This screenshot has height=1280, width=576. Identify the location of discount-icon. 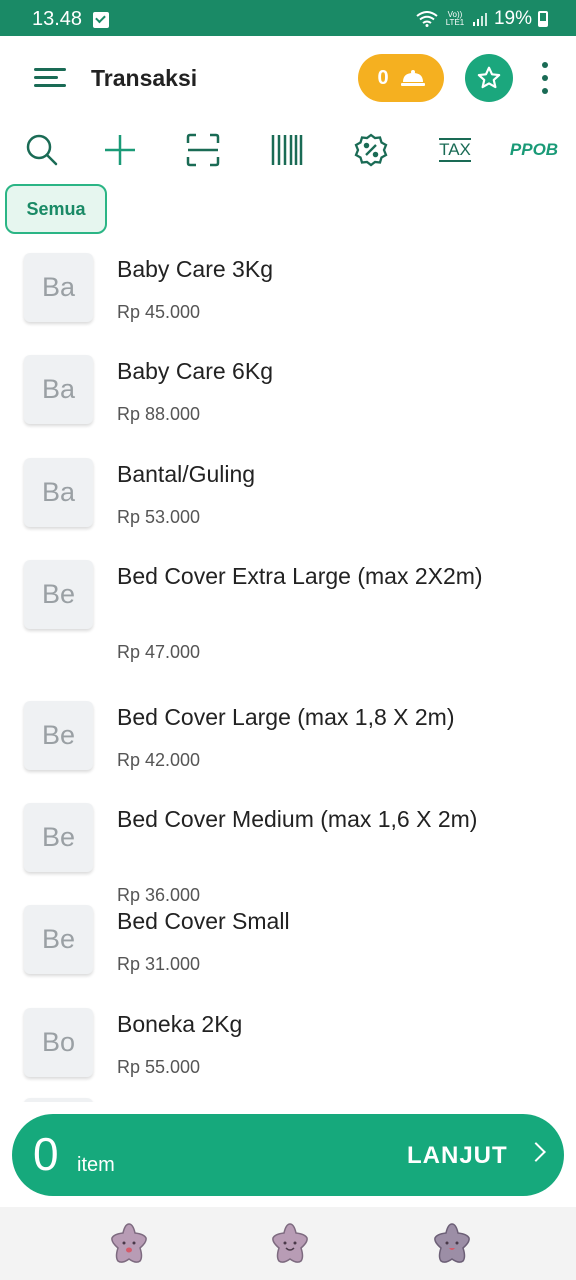
(371, 150).